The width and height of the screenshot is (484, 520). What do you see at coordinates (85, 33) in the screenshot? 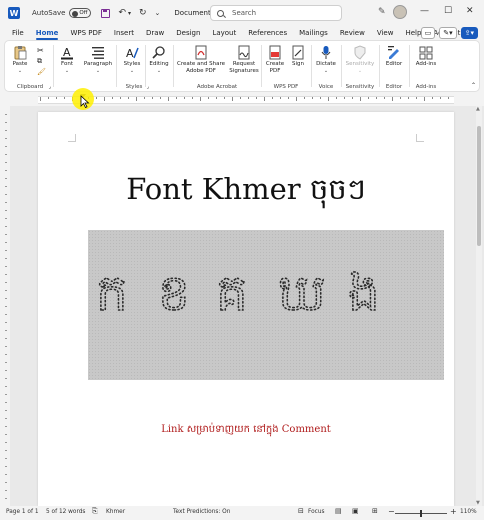
I see `tab-wps-pdf: WPS PDF` at bounding box center [85, 33].